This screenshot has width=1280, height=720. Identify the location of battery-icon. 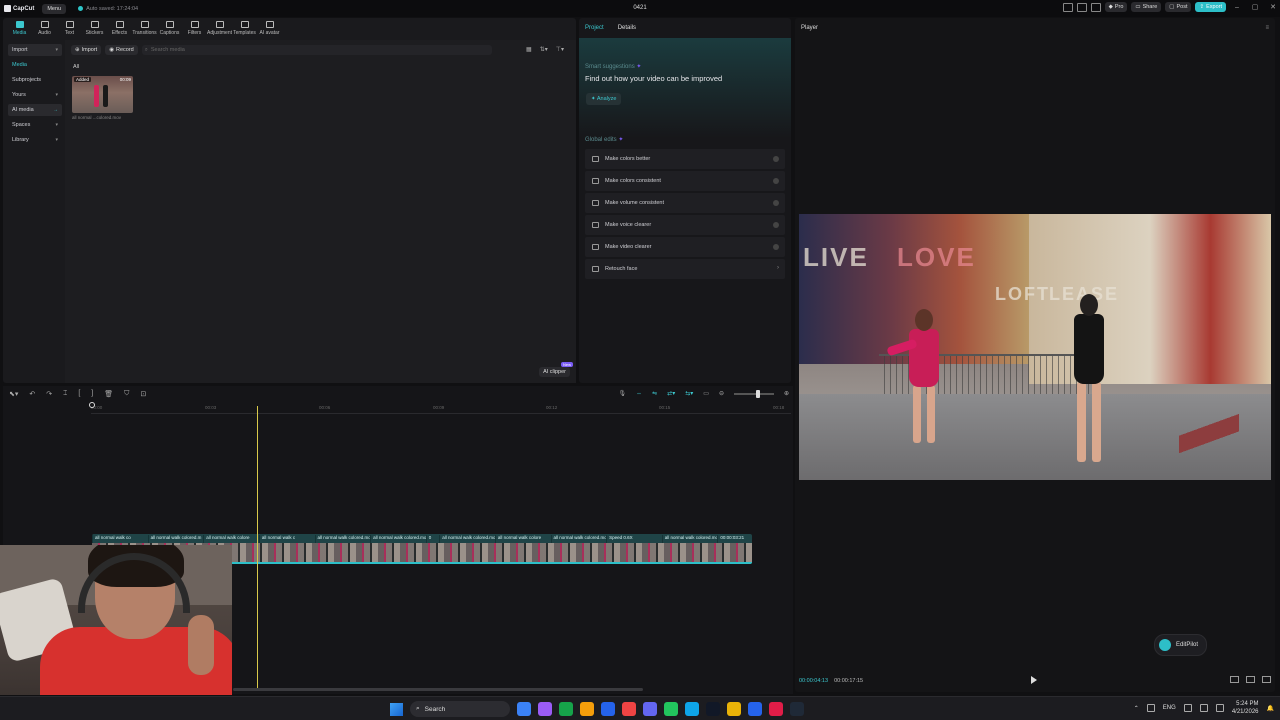
(1219, 708).